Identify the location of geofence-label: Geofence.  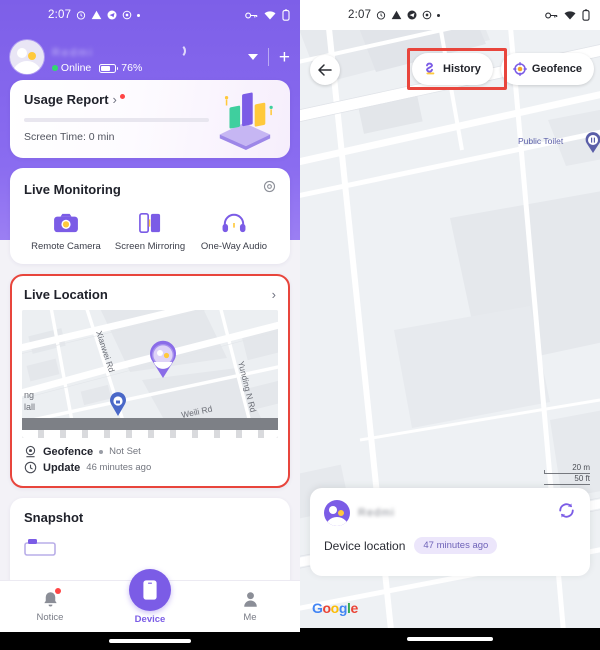
(68, 451).